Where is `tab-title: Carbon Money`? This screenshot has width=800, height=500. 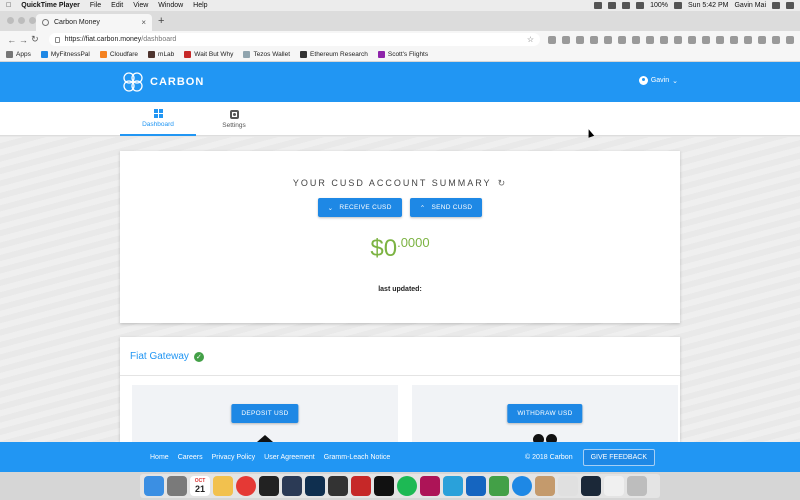
tab-title: Carbon Money is located at coordinates (77, 22).